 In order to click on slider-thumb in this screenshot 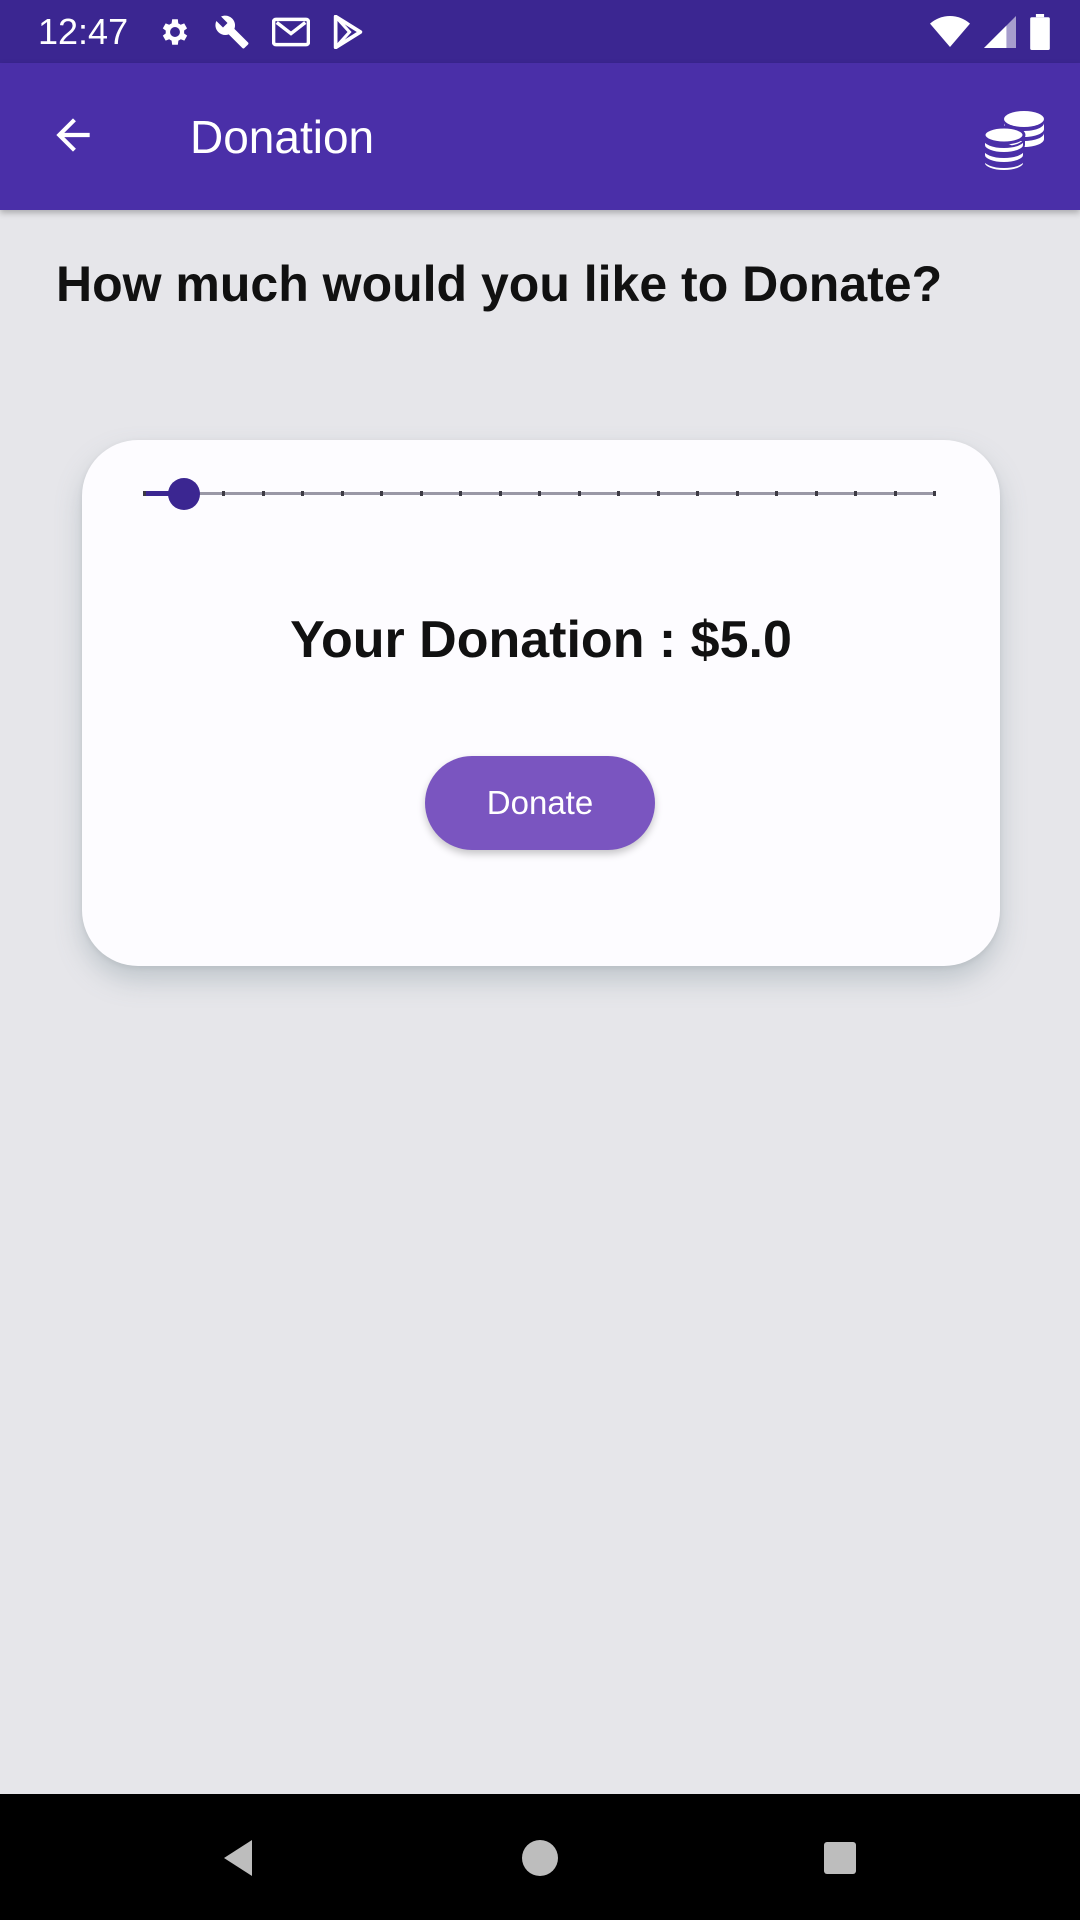, I will do `click(183, 494)`.